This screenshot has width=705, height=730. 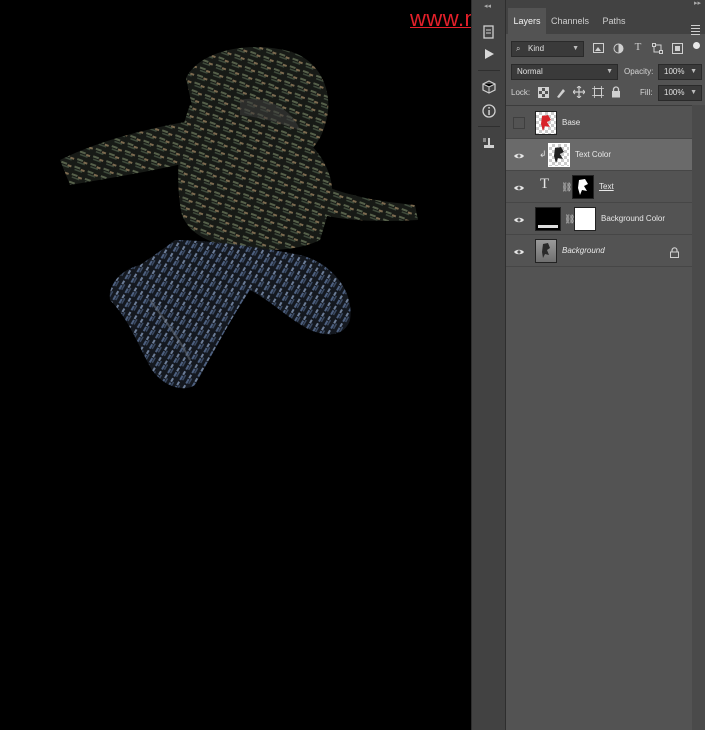 I want to click on type-layer-icon: T, so click(x=545, y=184).